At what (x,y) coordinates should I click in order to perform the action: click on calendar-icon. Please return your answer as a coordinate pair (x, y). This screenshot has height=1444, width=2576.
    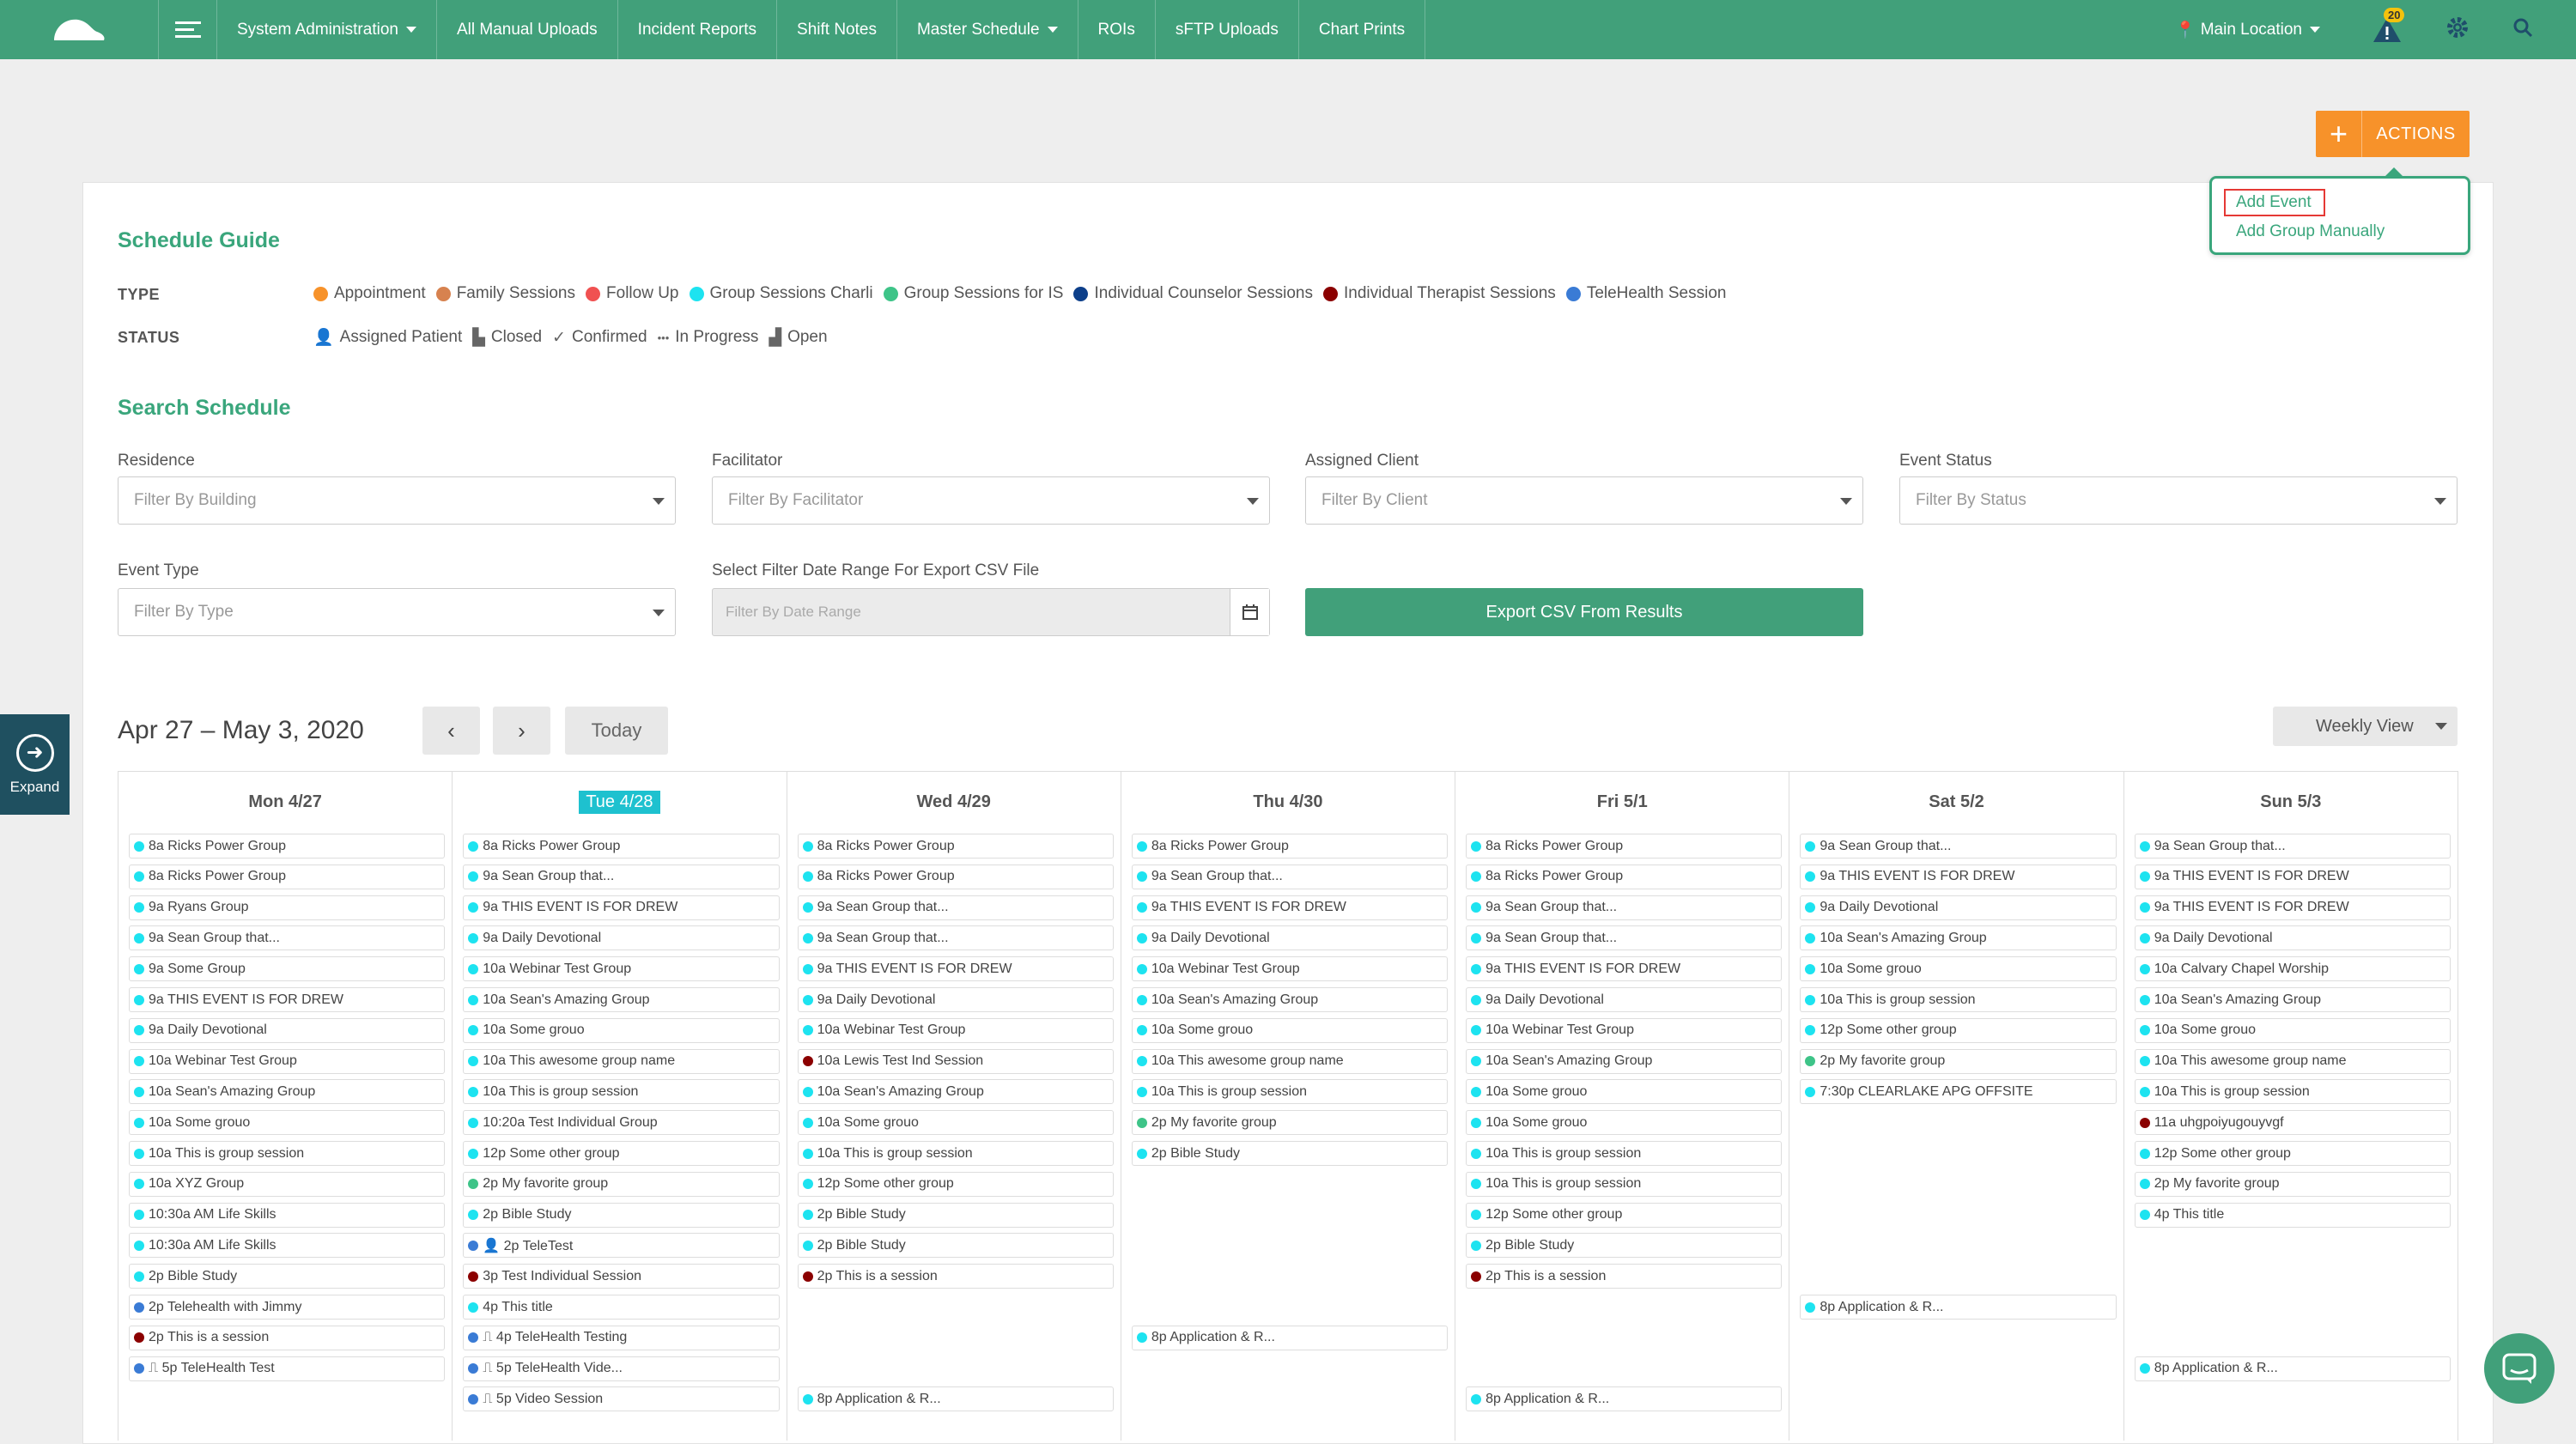
    Looking at the image, I should click on (1250, 612).